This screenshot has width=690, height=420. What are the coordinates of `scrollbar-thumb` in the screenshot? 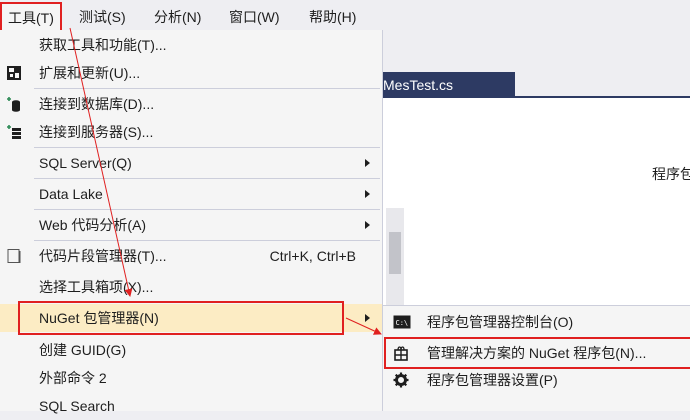 It's located at (395, 253).